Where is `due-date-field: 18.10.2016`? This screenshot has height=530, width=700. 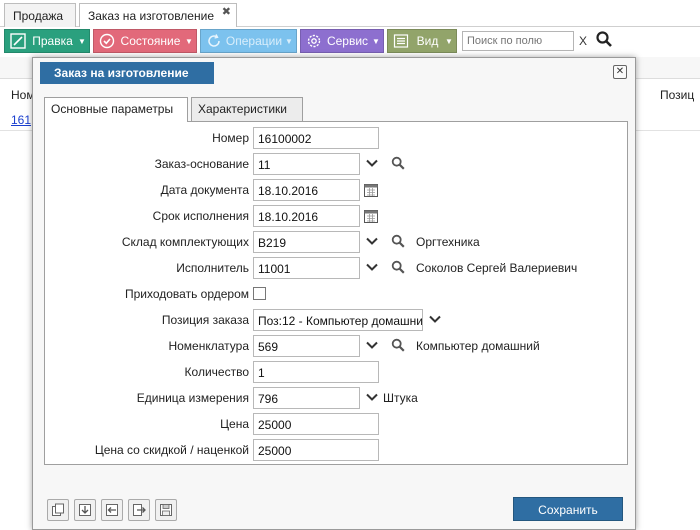
due-date-field: 18.10.2016 is located at coordinates (306, 216).